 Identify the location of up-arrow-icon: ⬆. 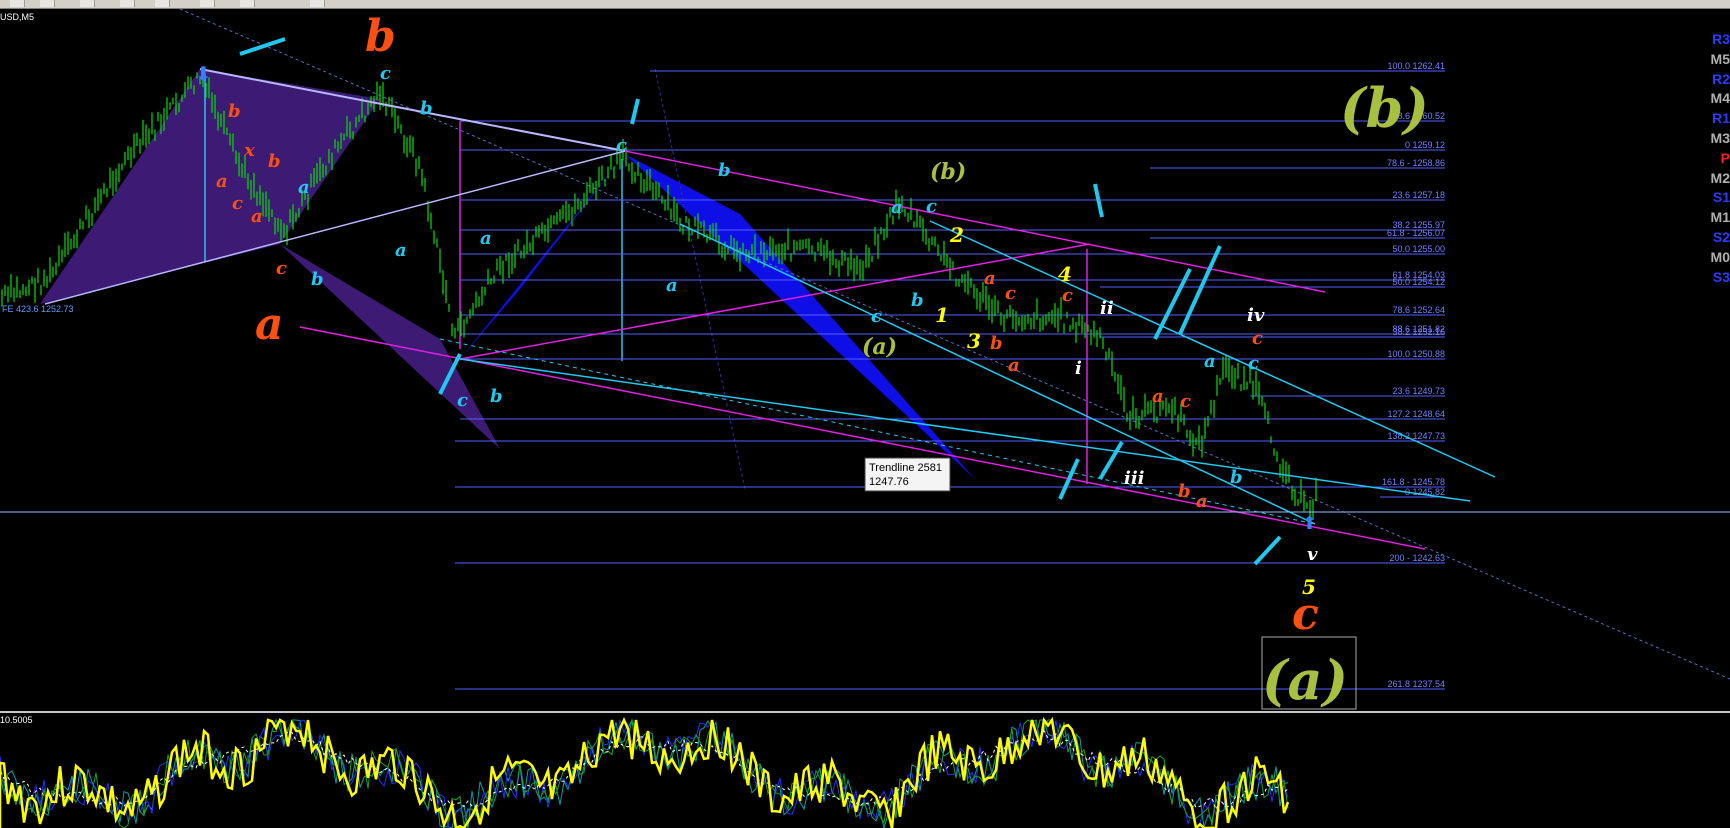
(1309, 523).